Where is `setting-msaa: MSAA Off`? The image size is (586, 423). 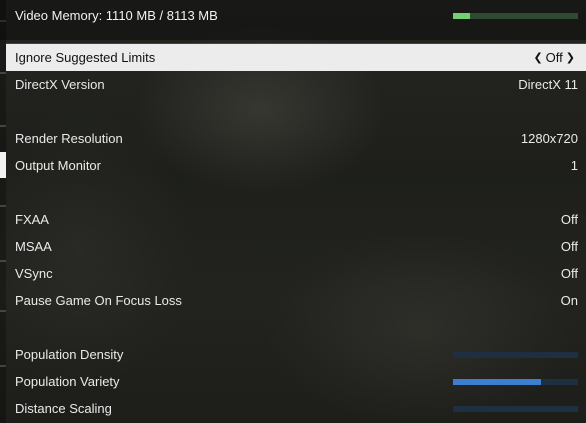
setting-msaa: MSAA Off is located at coordinates (296, 246).